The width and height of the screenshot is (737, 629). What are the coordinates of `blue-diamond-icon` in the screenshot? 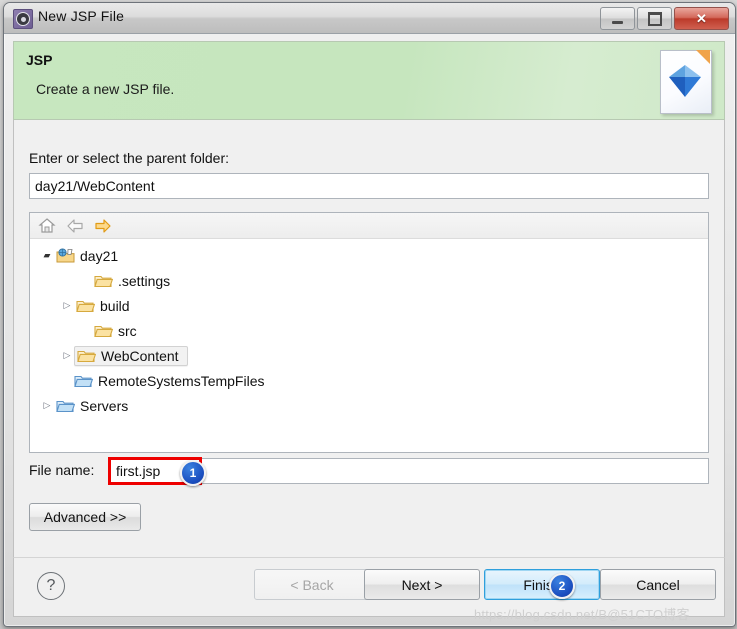 It's located at (685, 81).